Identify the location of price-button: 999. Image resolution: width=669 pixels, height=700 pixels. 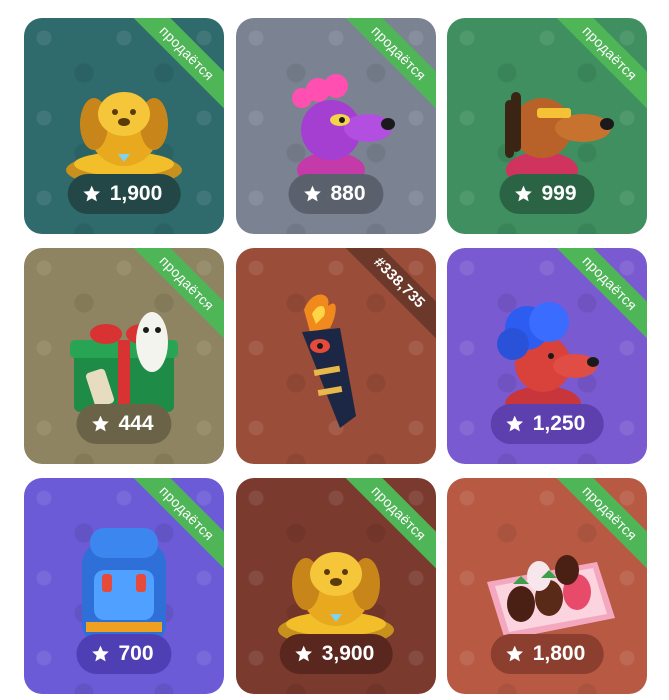
(547, 194).